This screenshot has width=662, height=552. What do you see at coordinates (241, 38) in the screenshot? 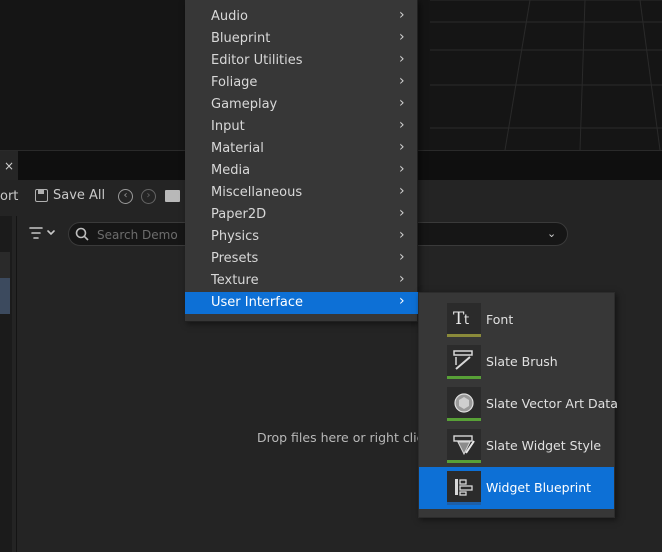
I see `menu-item-label: Blueprint` at bounding box center [241, 38].